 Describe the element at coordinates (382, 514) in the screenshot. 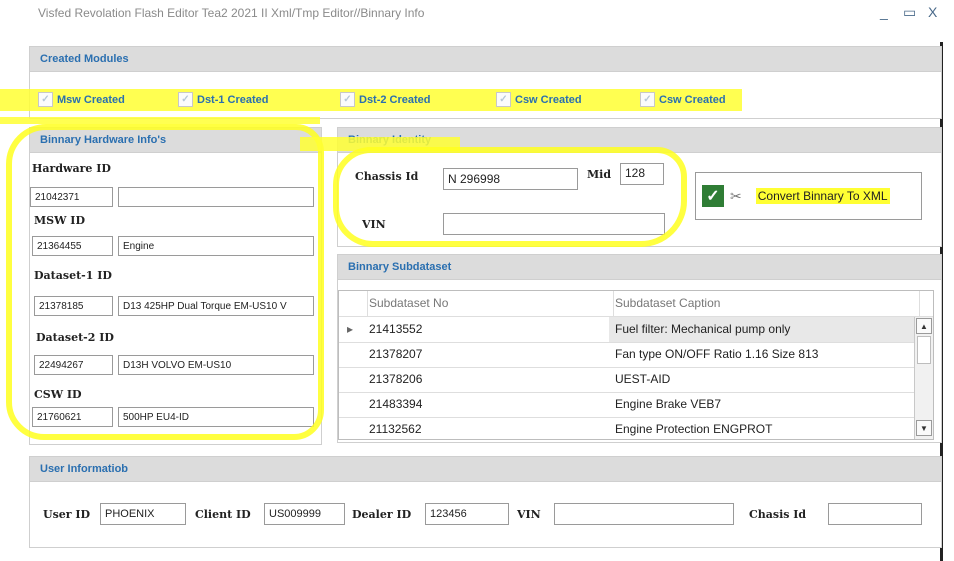

I see `dealer-id-label: Dealer ID` at that location.